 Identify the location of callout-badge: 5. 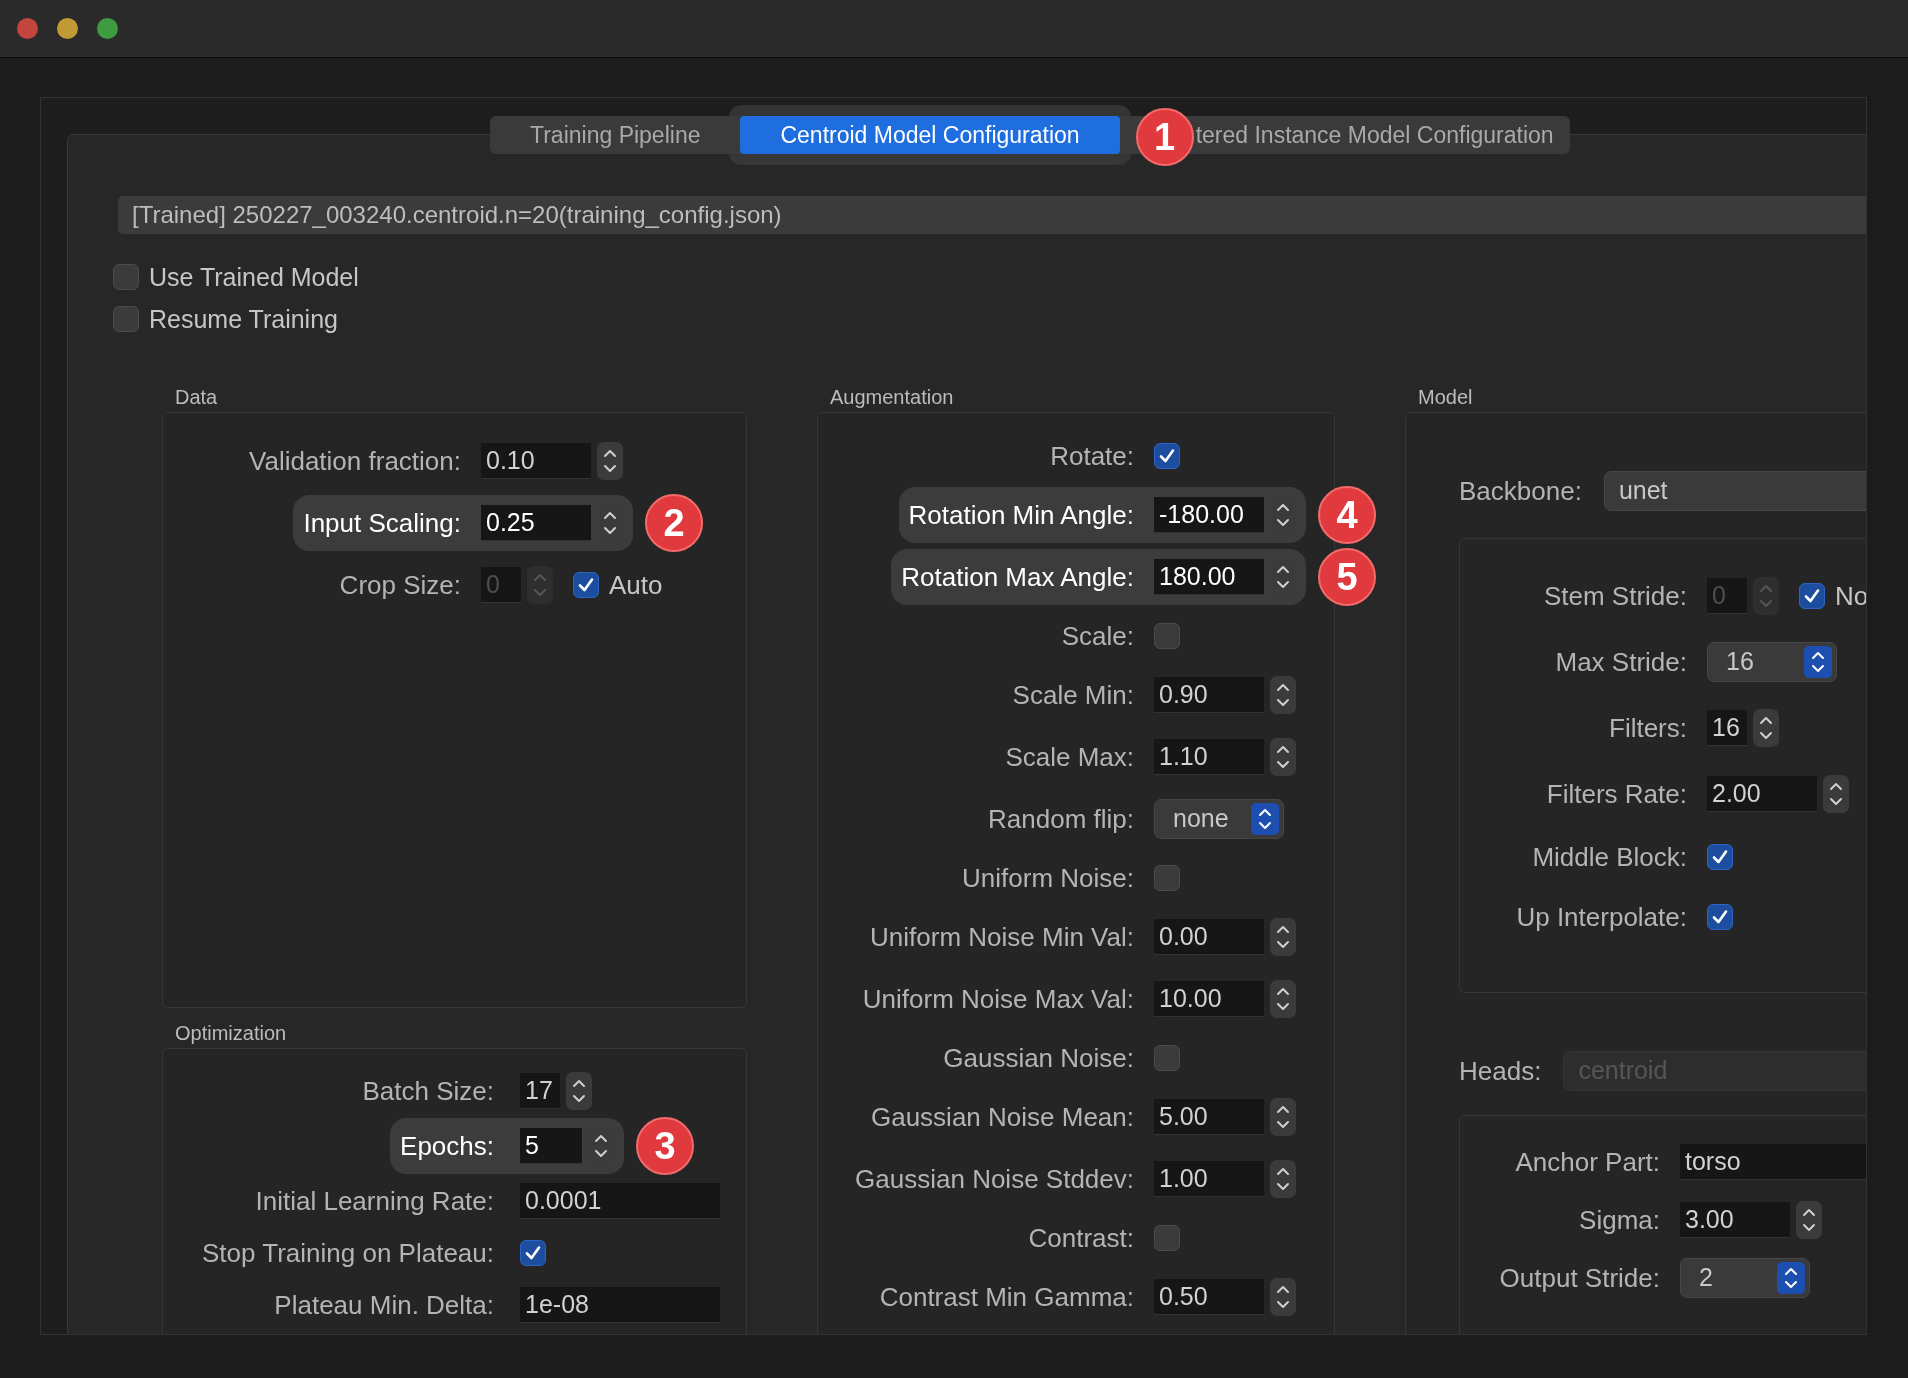
(1347, 577).